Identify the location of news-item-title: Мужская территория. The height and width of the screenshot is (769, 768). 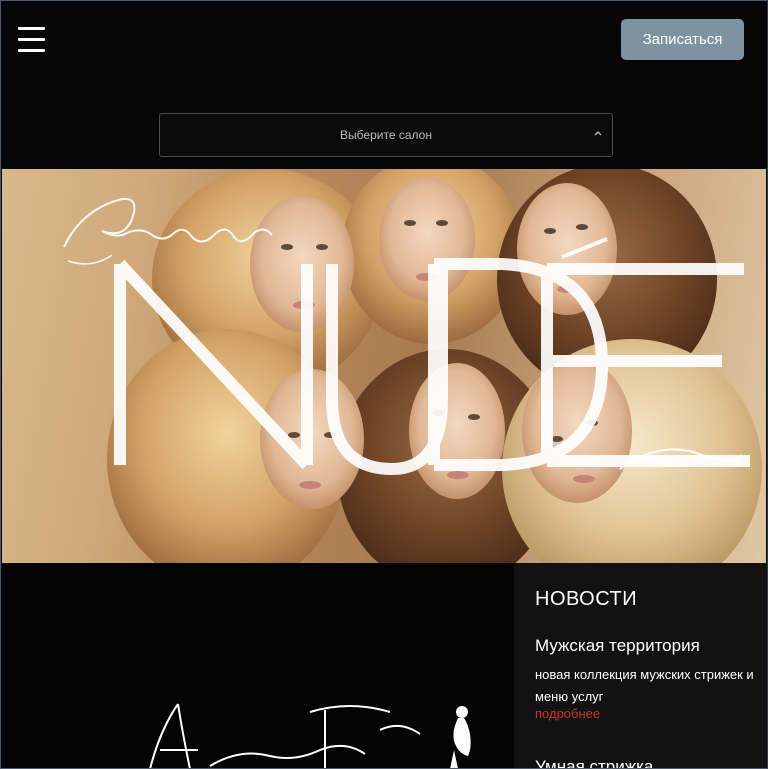
(617, 646).